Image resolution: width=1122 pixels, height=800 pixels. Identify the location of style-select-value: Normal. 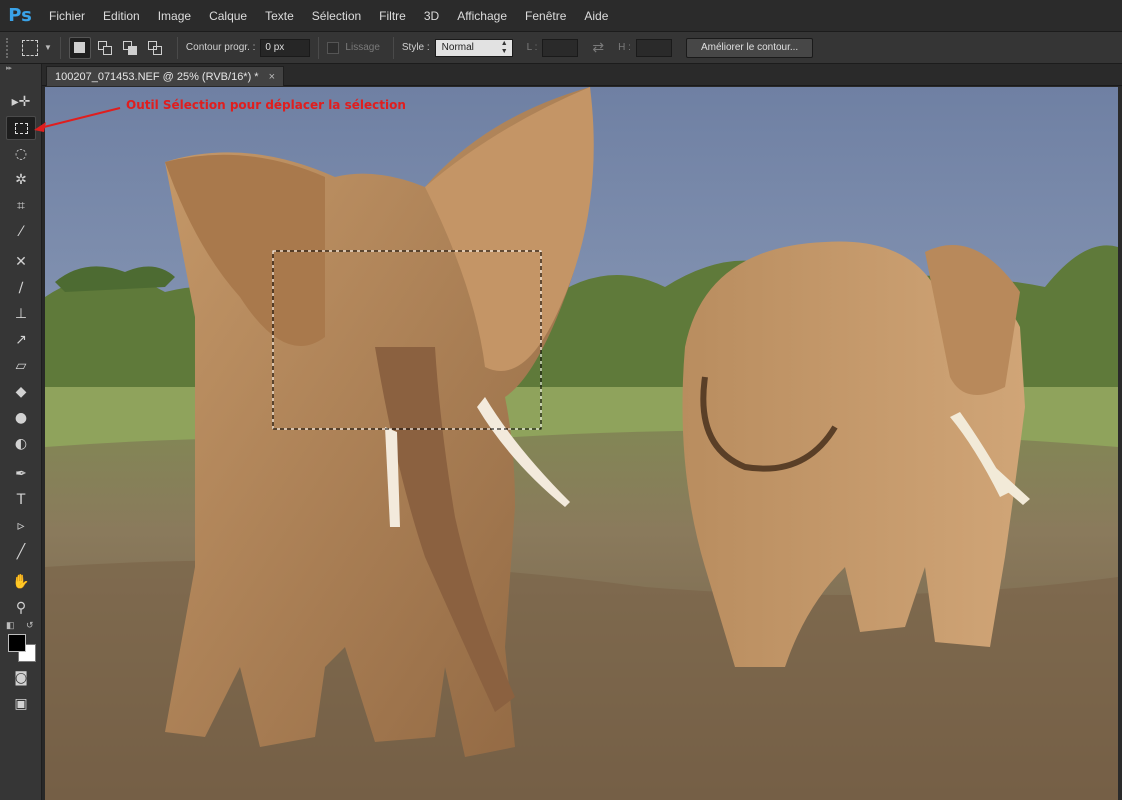
(457, 47).